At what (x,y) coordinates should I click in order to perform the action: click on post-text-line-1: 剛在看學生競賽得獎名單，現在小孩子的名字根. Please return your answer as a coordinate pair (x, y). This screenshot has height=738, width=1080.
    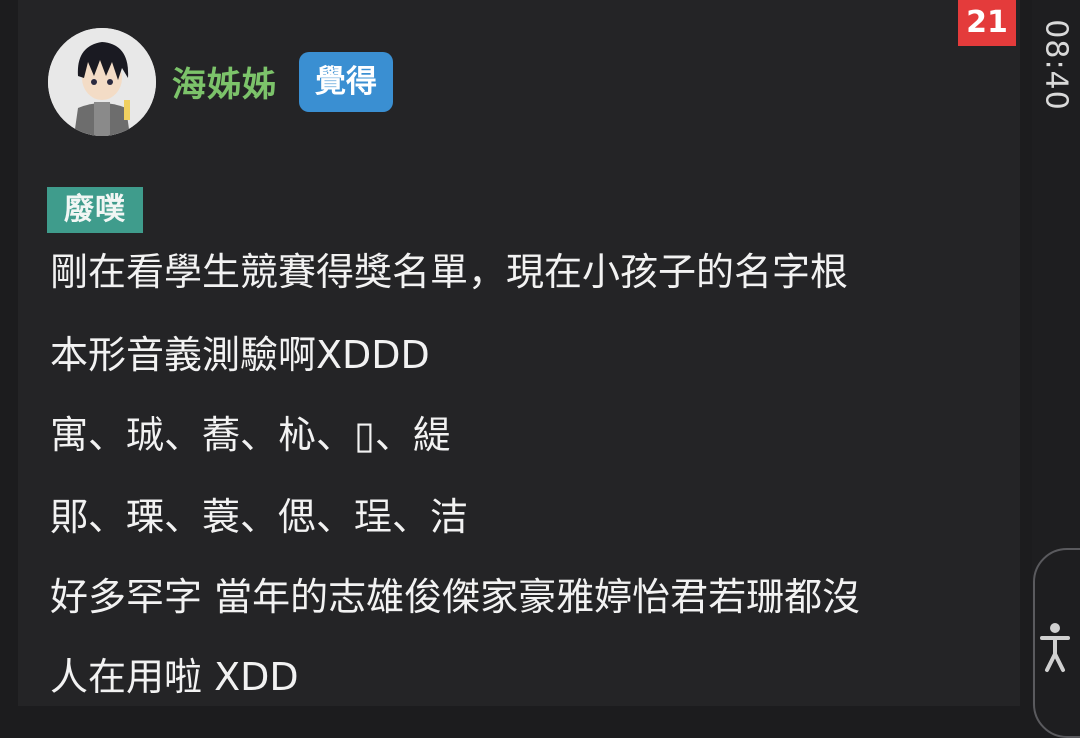
    Looking at the image, I should click on (449, 272).